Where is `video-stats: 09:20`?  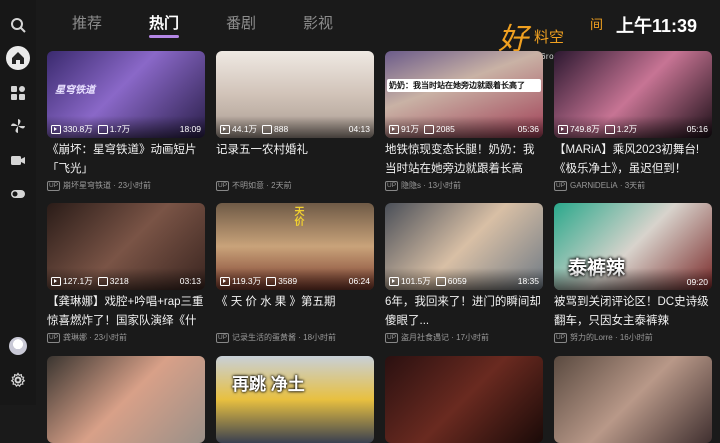 video-stats: 09:20 is located at coordinates (633, 282).